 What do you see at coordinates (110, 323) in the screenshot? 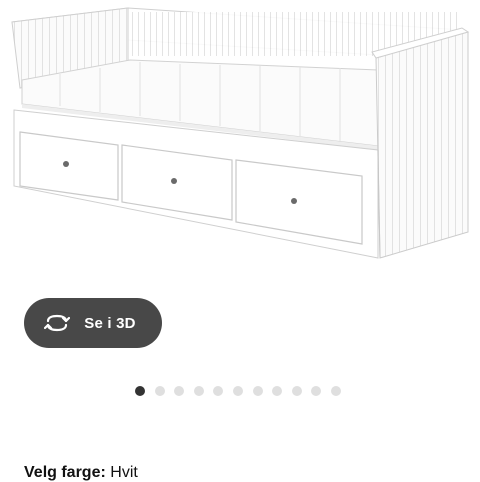
I see `view-3d-label: Se i 3D` at bounding box center [110, 323].